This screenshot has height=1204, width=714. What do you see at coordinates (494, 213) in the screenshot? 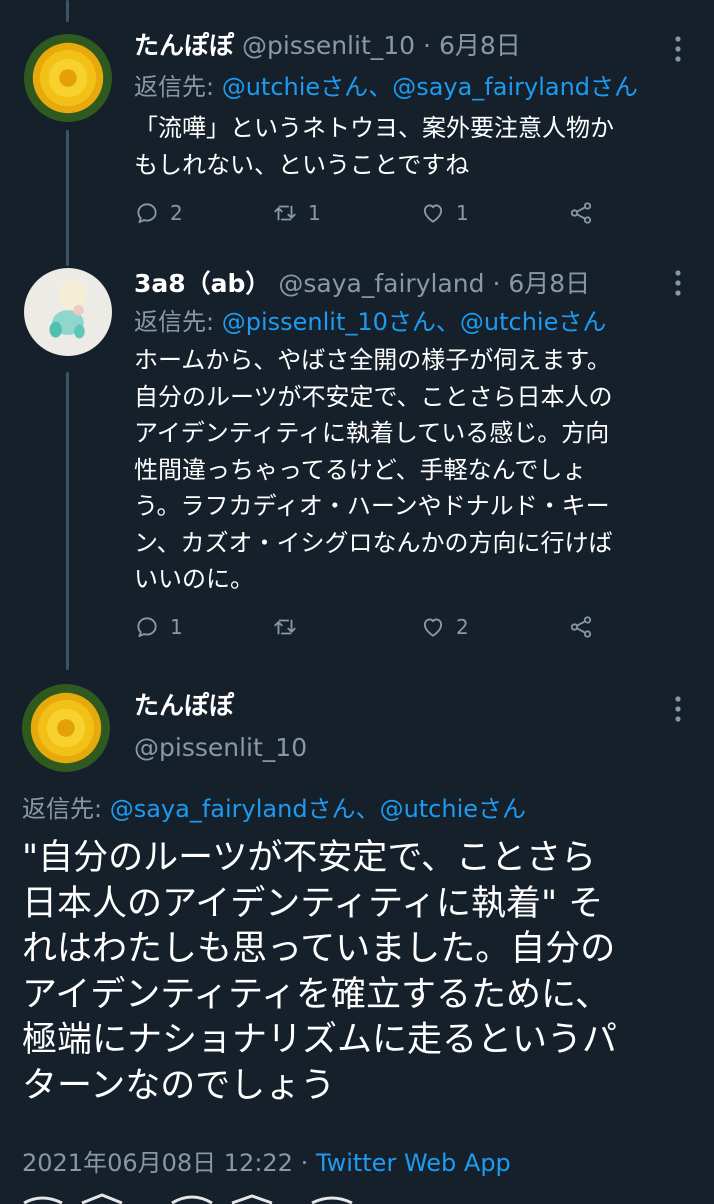
I see `like-button: 1` at bounding box center [494, 213].